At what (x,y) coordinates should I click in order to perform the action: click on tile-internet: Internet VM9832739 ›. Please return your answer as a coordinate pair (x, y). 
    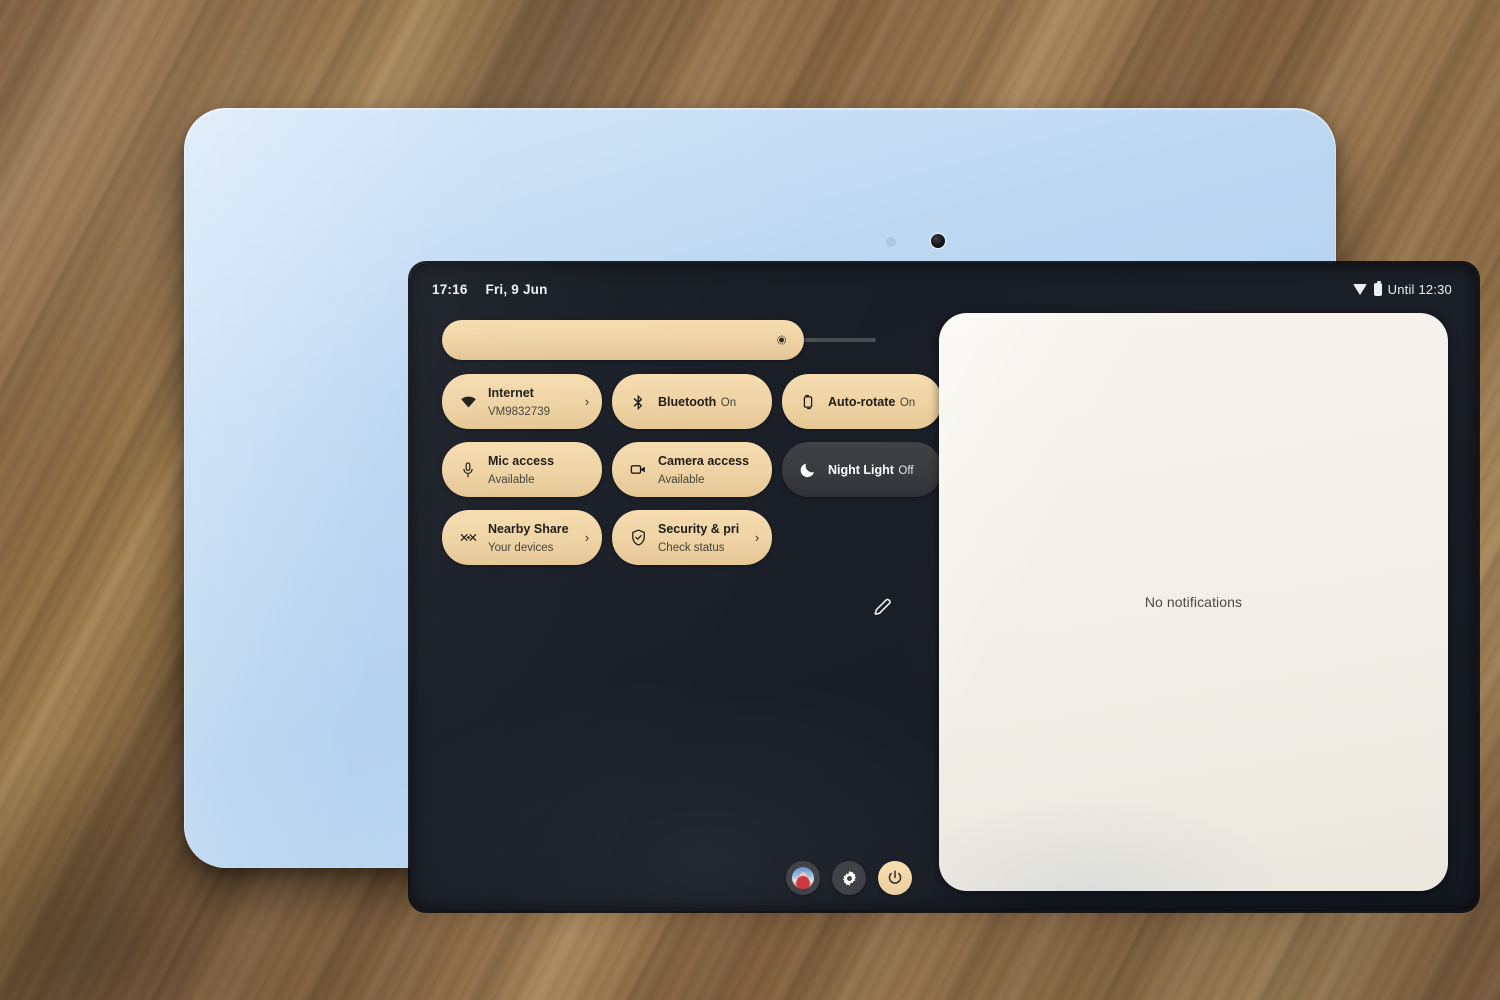
    Looking at the image, I should click on (522, 401).